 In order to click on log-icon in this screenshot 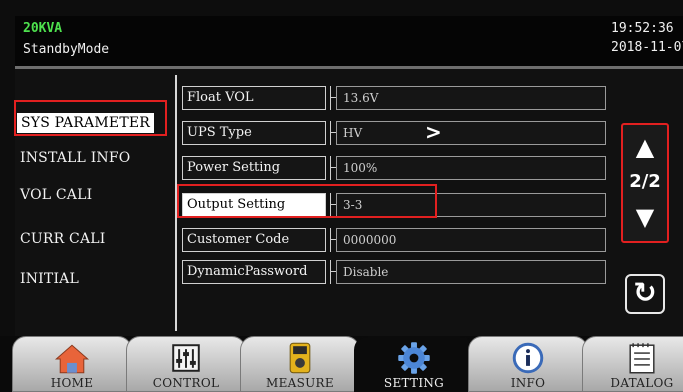, I will do `click(642, 358)`.